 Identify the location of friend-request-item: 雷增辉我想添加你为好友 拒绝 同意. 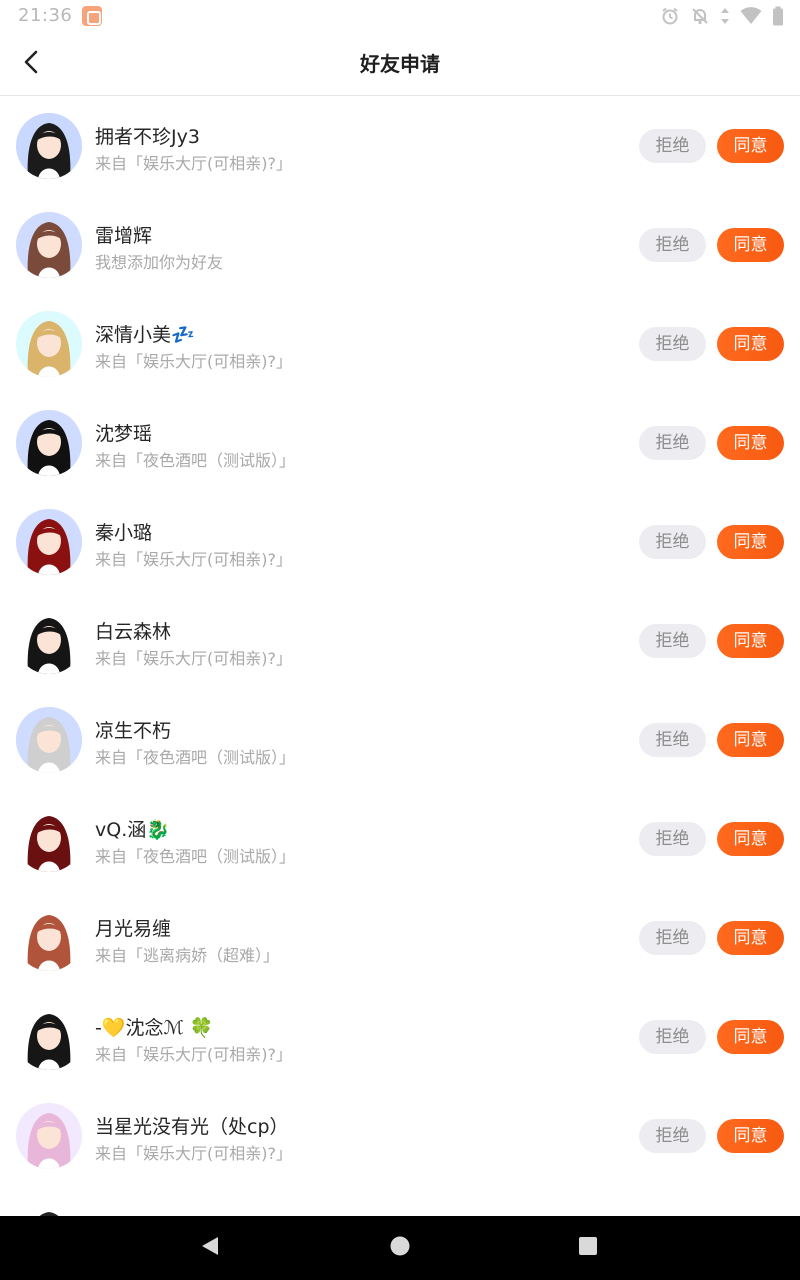
(400, 244).